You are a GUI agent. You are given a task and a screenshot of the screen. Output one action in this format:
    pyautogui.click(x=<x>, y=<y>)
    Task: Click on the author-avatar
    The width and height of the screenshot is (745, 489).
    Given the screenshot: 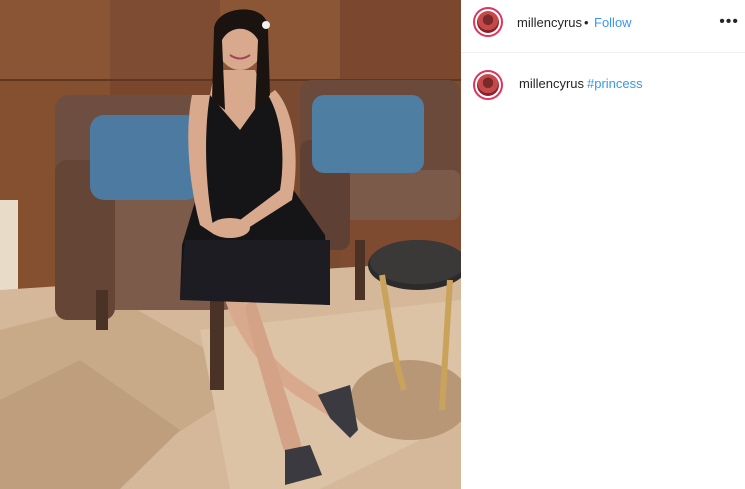 What is the action you would take?
    pyautogui.click(x=488, y=22)
    